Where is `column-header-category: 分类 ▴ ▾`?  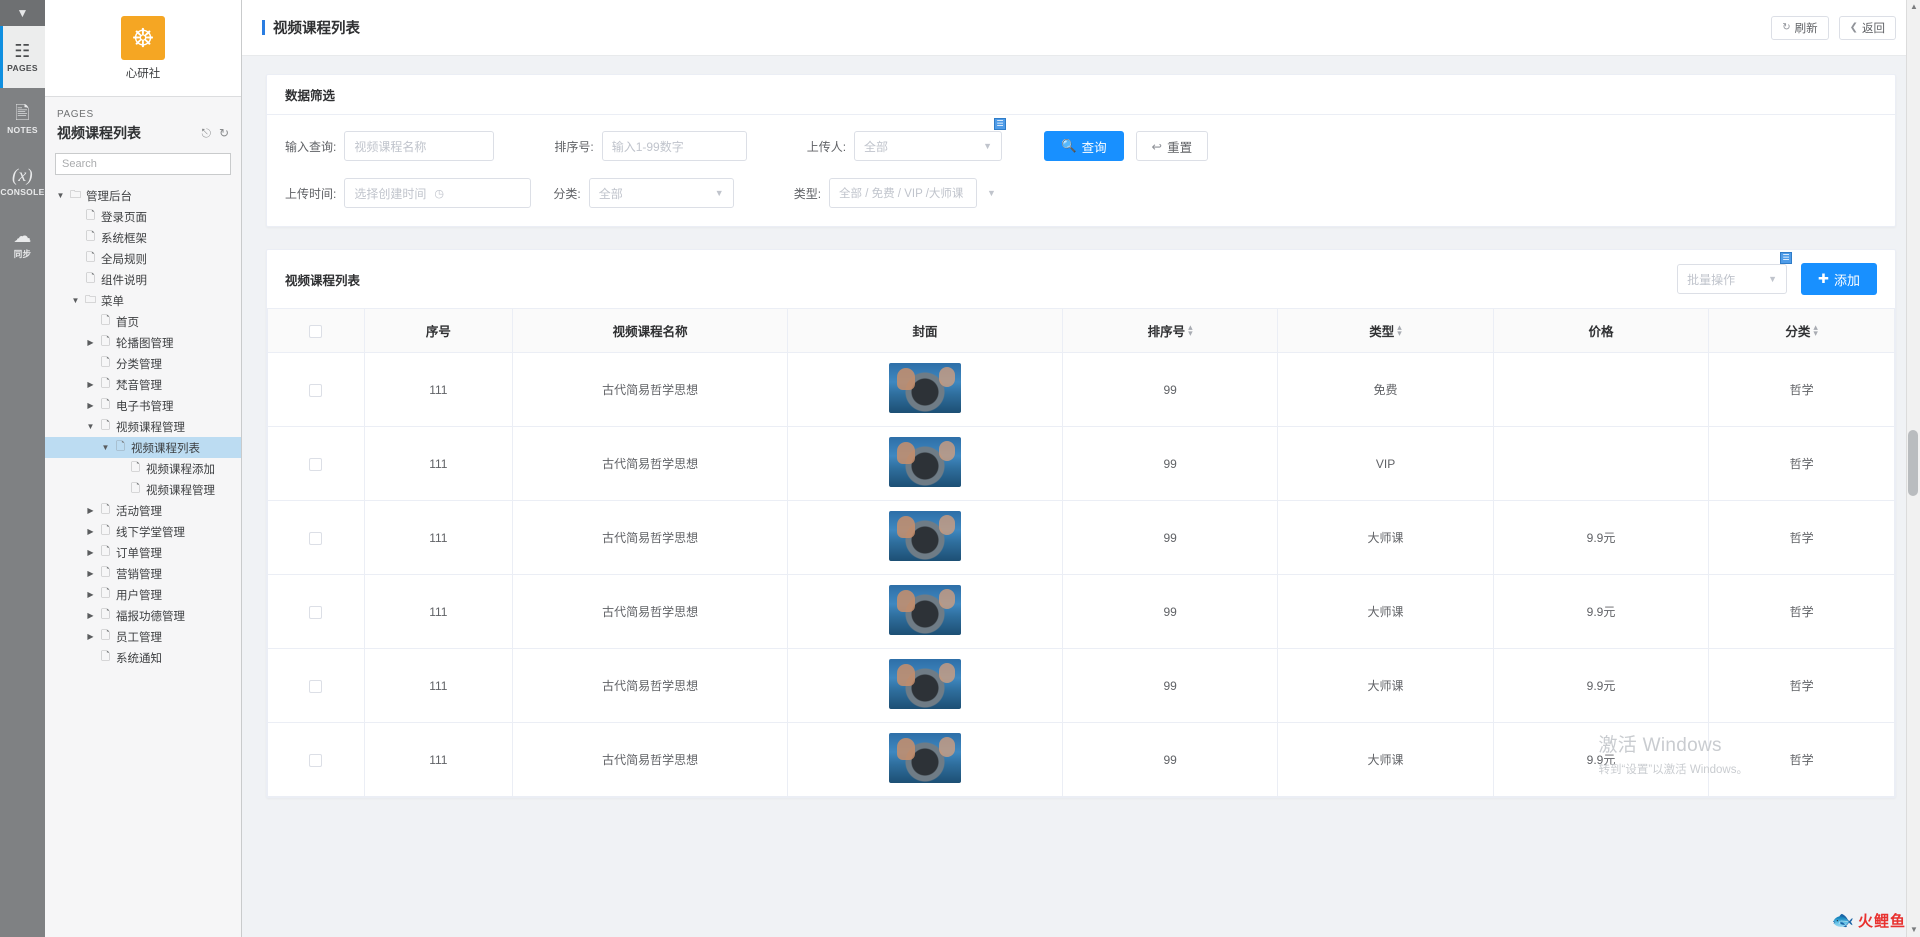
column-header-category: 分类 ▴ ▾ is located at coordinates (1801, 330).